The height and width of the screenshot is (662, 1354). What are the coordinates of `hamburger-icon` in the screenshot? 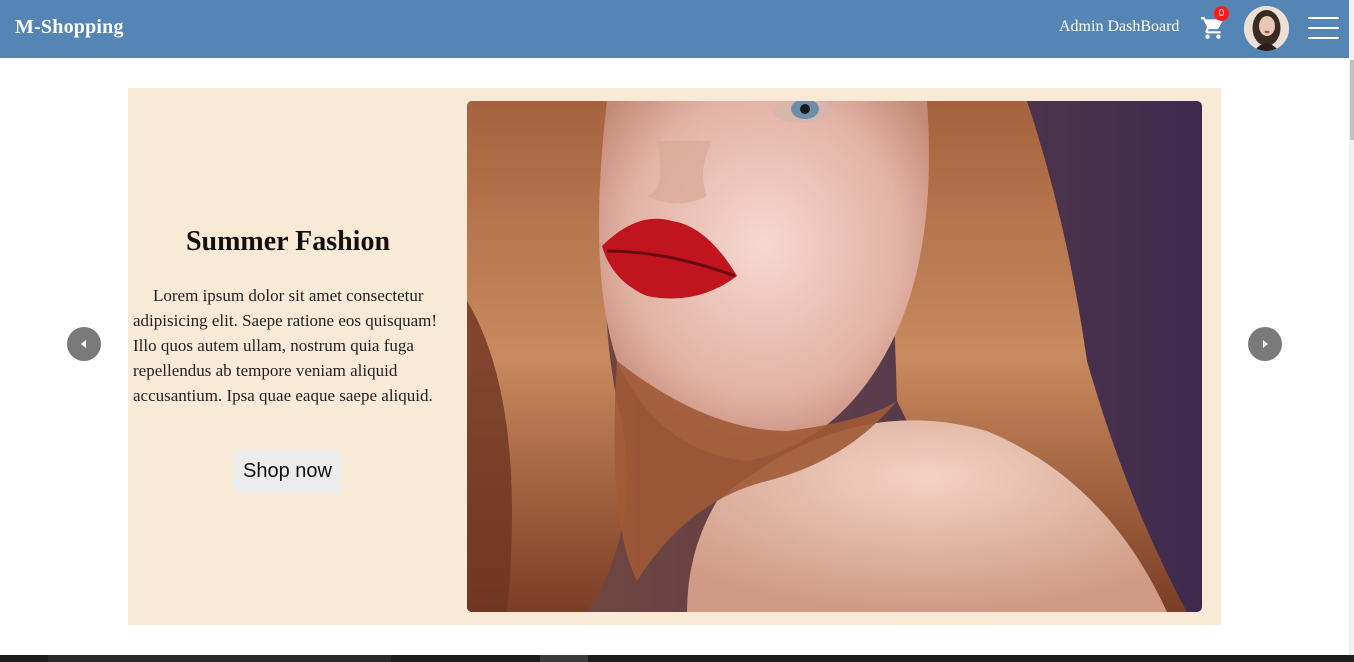 It's located at (1323, 28).